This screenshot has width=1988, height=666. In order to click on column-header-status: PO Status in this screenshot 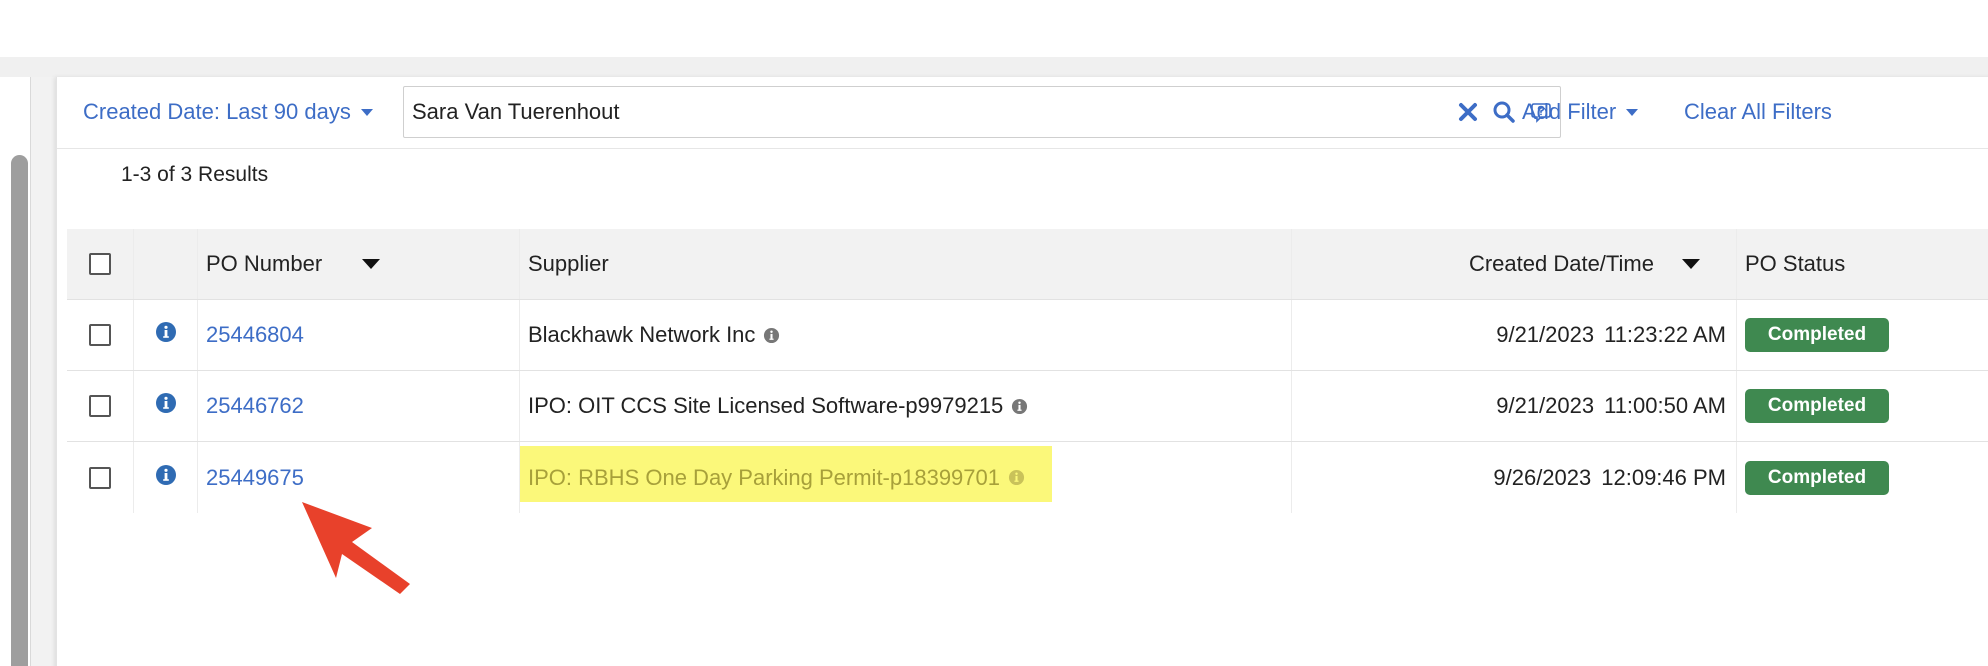, I will do `click(1862, 264)`.